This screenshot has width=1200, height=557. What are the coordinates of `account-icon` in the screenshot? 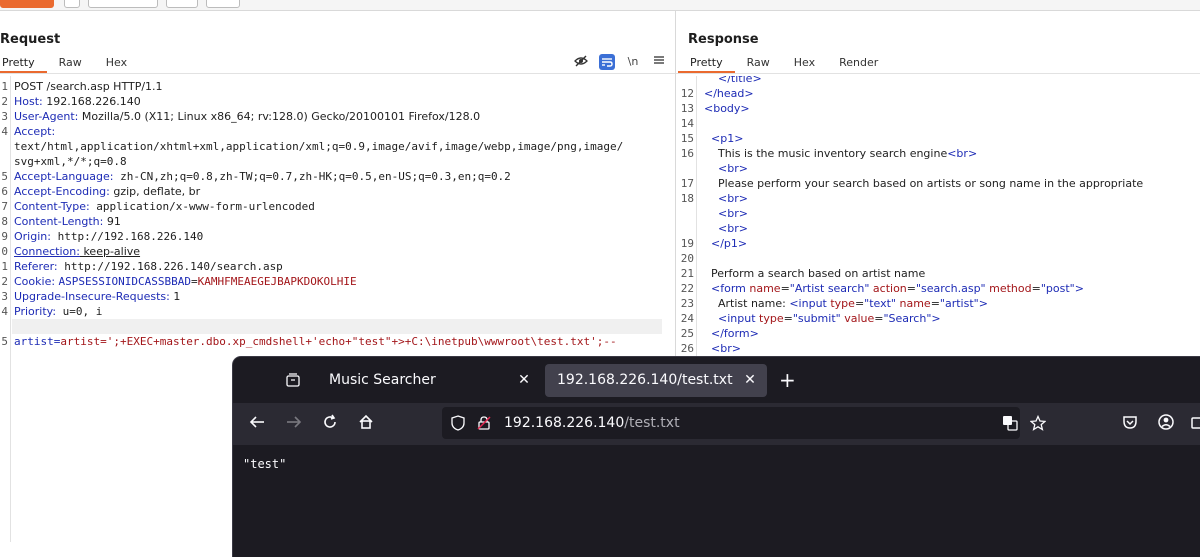 It's located at (1166, 423).